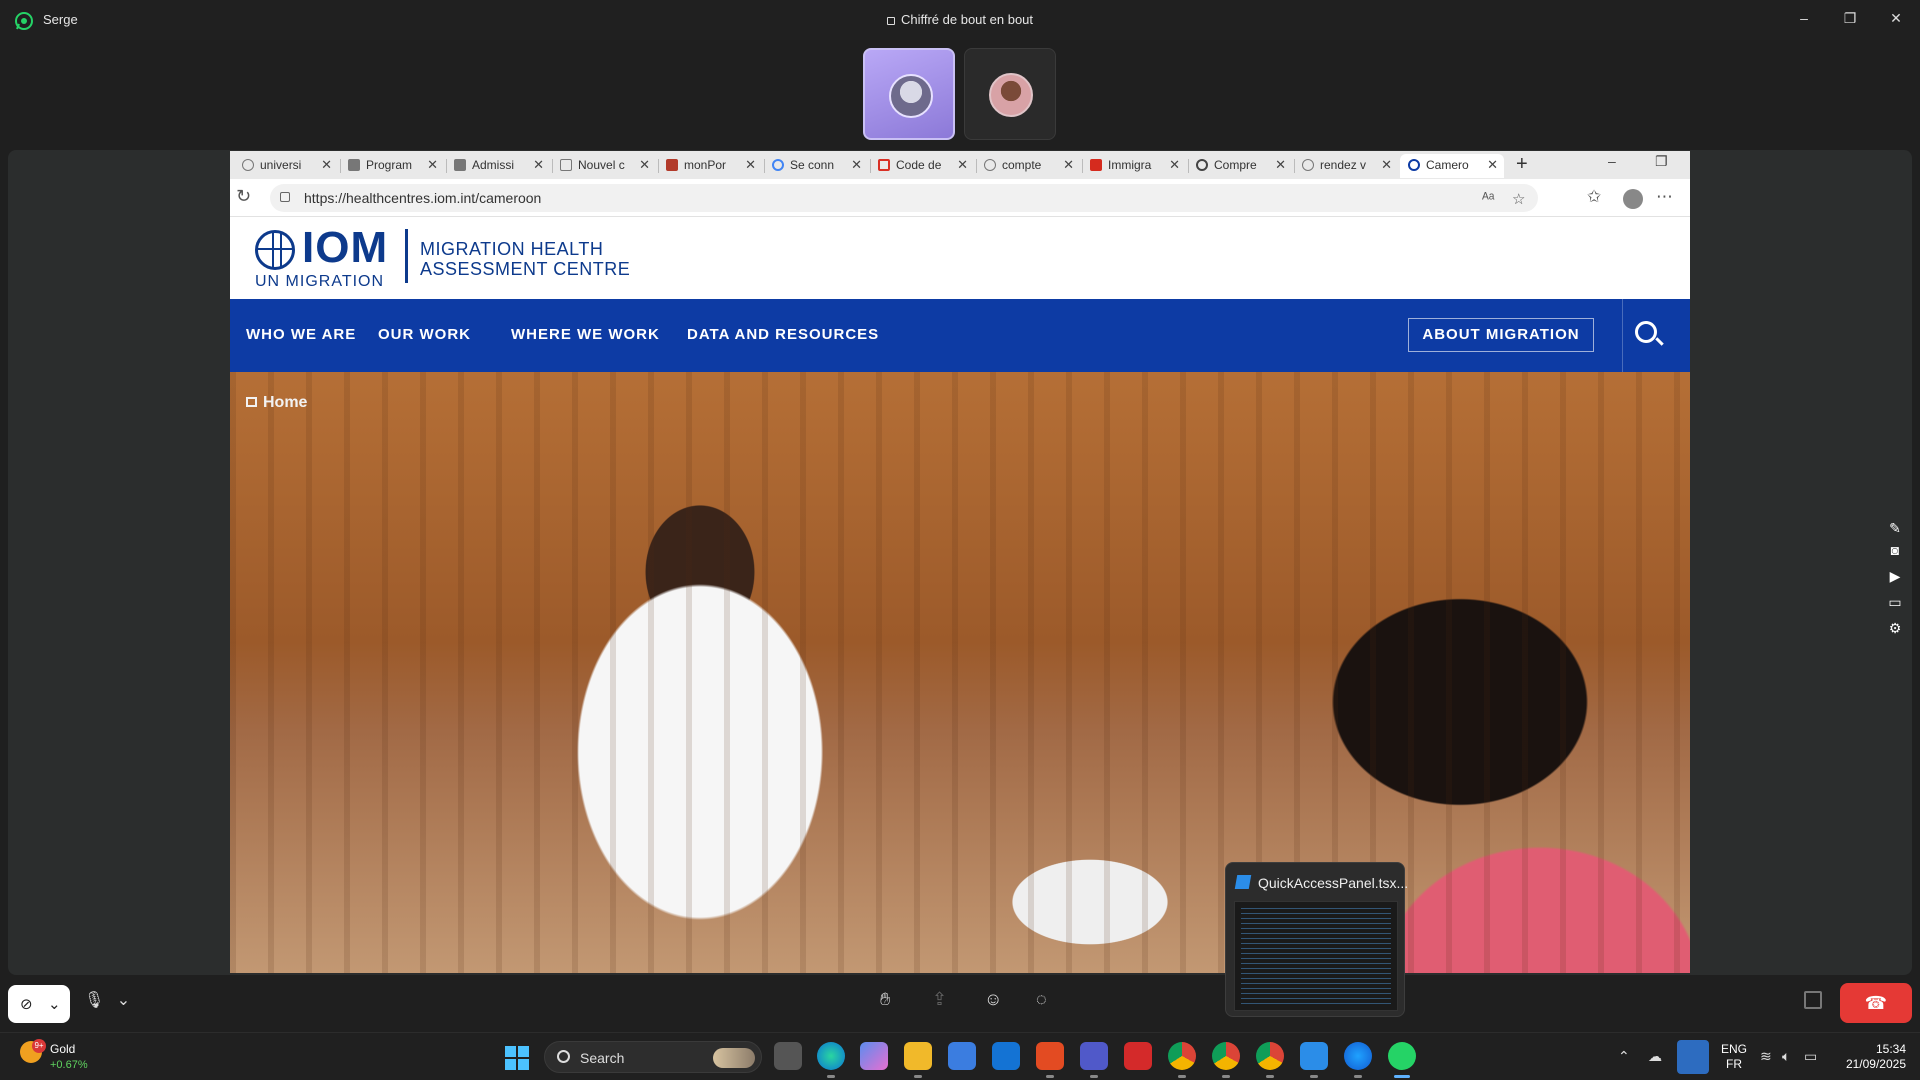 The width and height of the screenshot is (1920, 1080). What do you see at coordinates (1522, 164) in the screenshot?
I see `new-tab-button: +` at bounding box center [1522, 164].